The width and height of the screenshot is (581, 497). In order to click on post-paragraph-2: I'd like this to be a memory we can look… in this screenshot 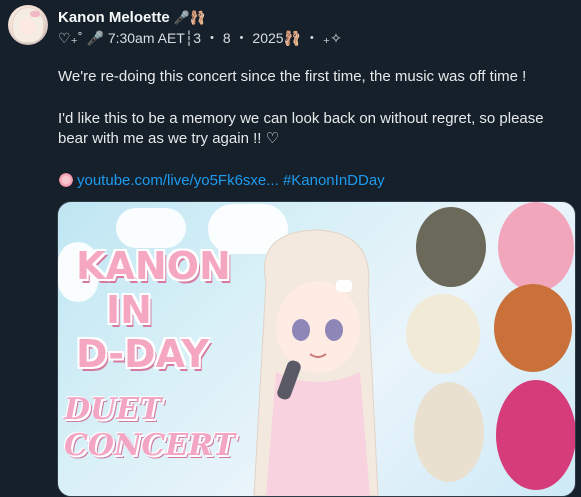, I will do `click(301, 128)`.